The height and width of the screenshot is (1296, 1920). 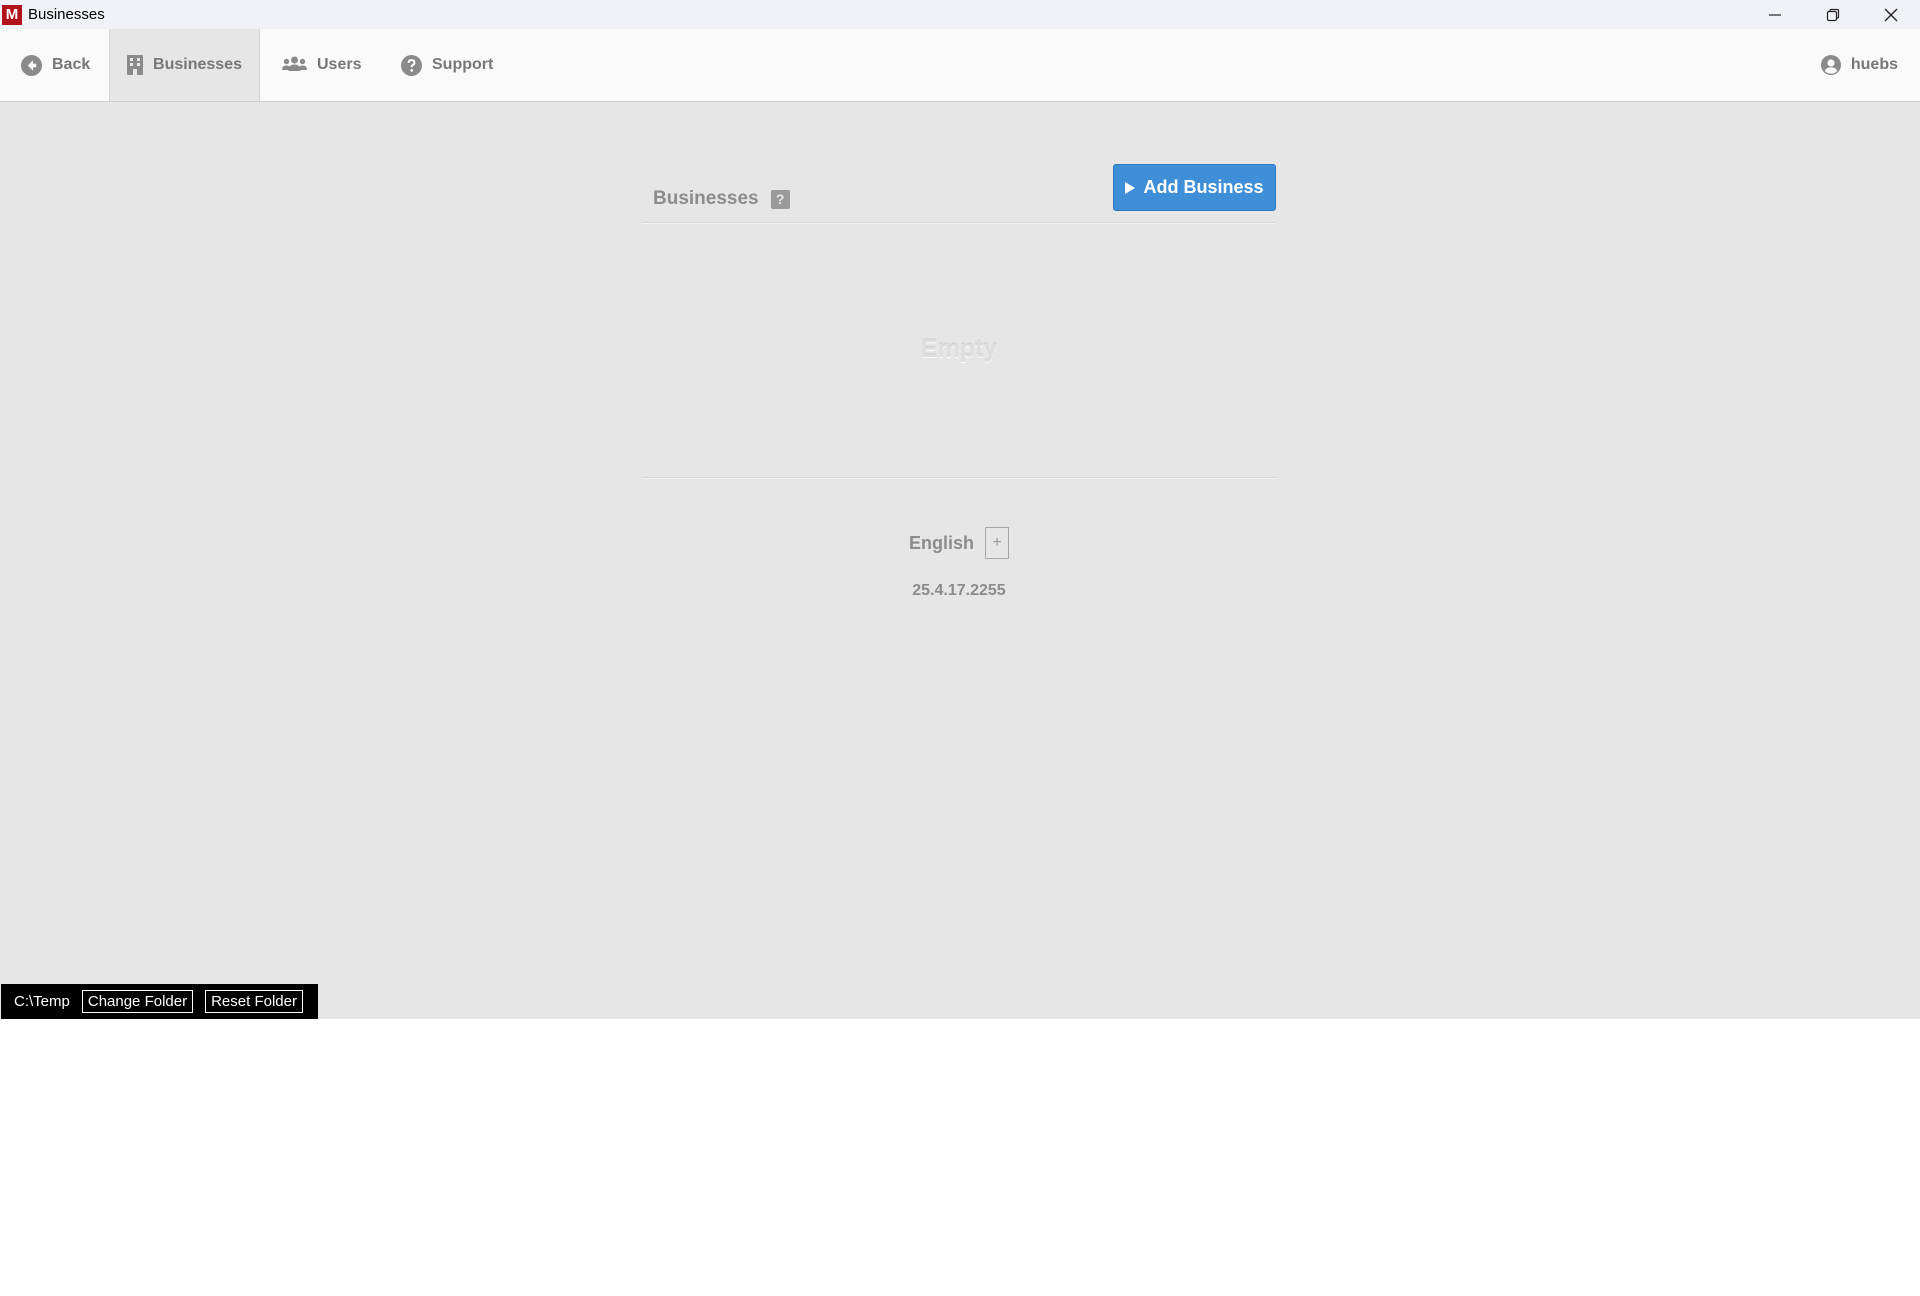 What do you see at coordinates (42, 1001) in the screenshot?
I see `folder-path: C:\Temp` at bounding box center [42, 1001].